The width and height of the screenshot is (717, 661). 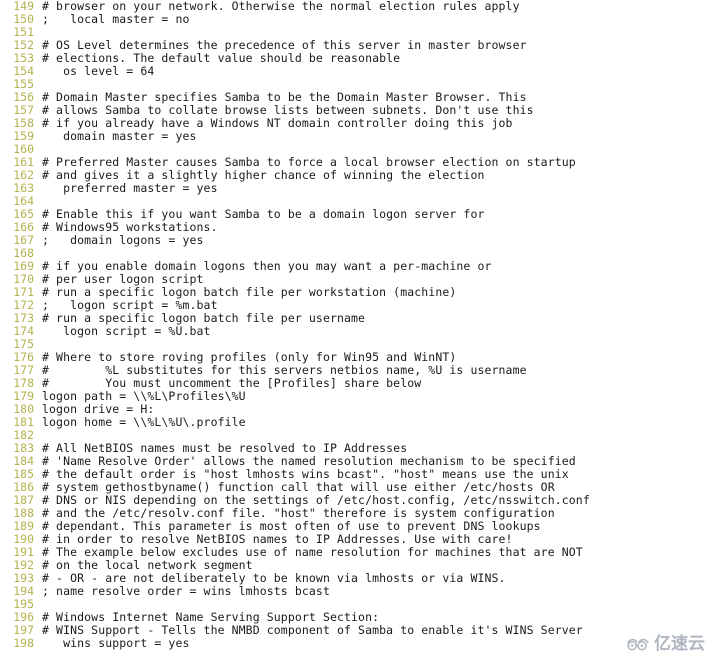 What do you see at coordinates (679, 644) in the screenshot?
I see `watermark-text: 亿速云` at bounding box center [679, 644].